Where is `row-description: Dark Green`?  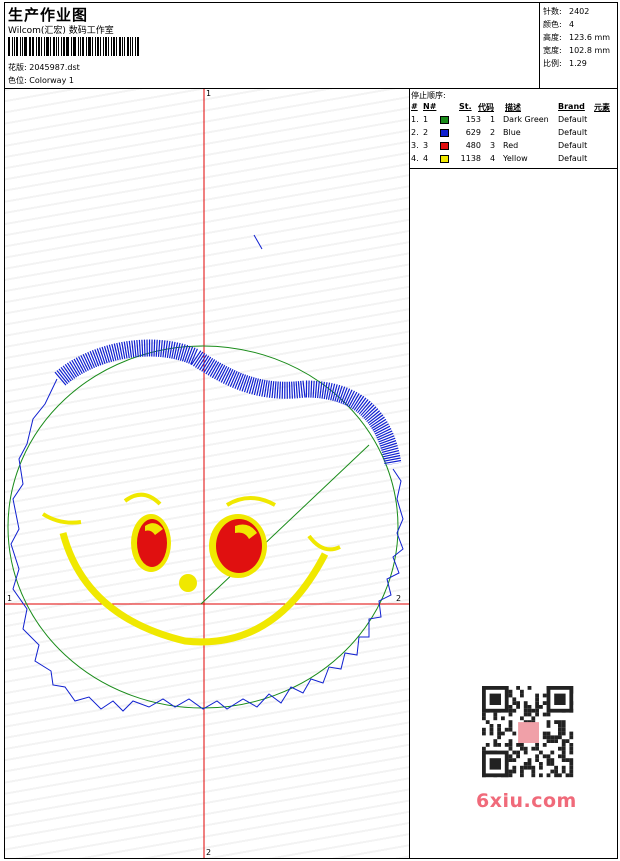 row-description: Dark Green is located at coordinates (526, 119).